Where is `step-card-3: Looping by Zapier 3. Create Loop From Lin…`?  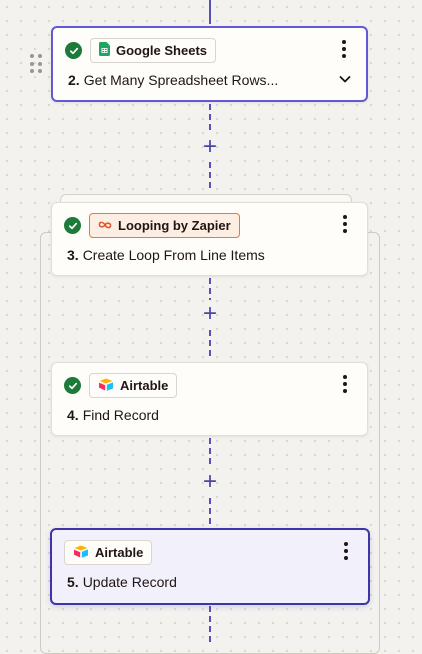 step-card-3: Looping by Zapier 3. Create Loop From Lin… is located at coordinates (209, 239).